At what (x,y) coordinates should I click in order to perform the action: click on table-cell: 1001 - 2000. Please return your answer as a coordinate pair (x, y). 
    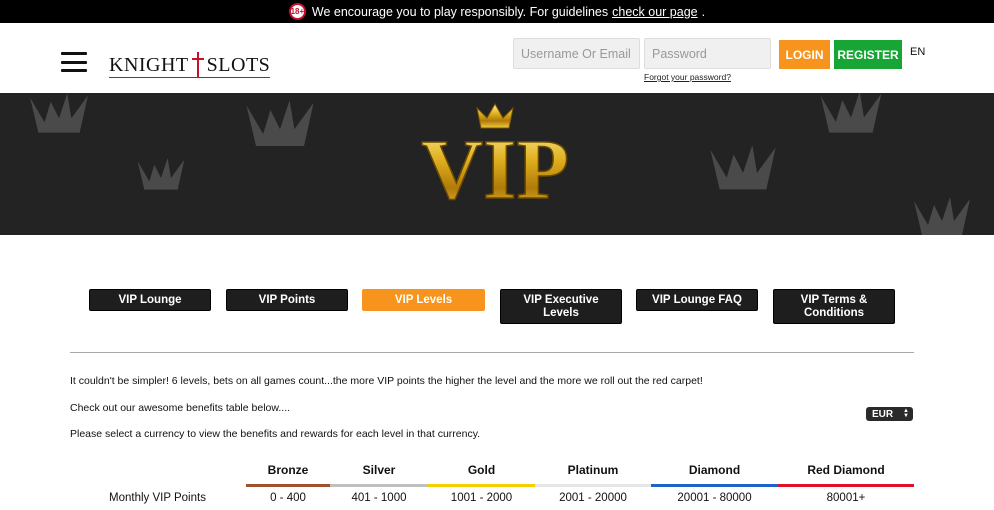
    Looking at the image, I should click on (481, 498).